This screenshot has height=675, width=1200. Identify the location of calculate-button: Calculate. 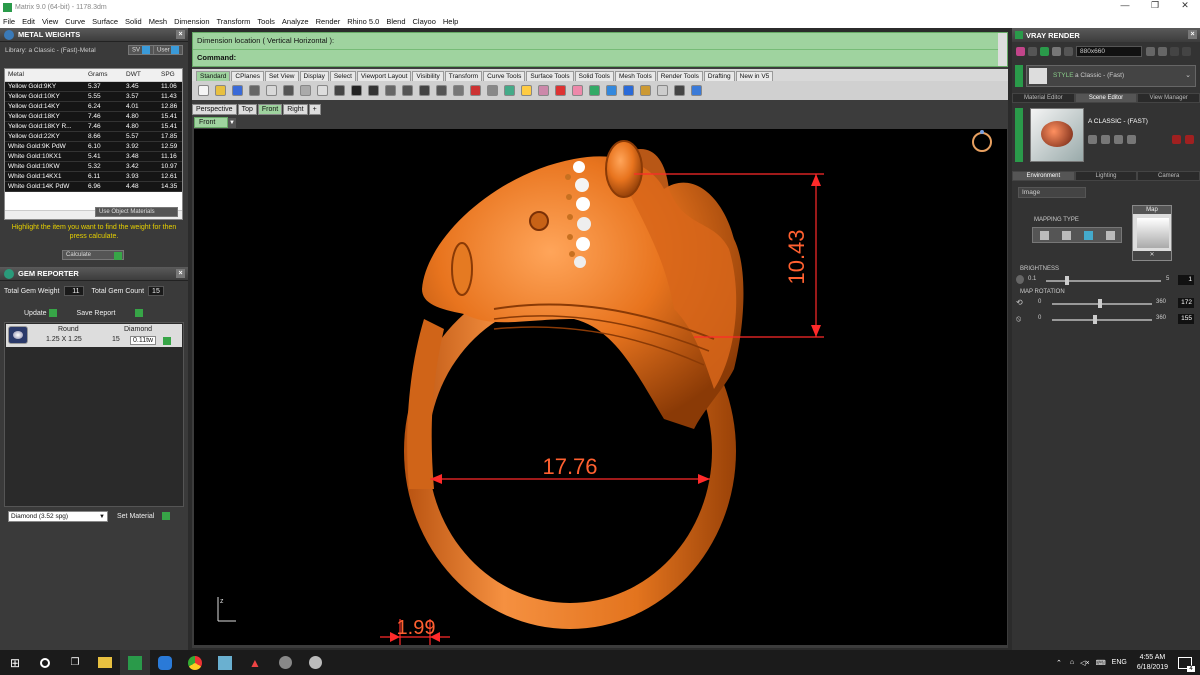
(93, 255).